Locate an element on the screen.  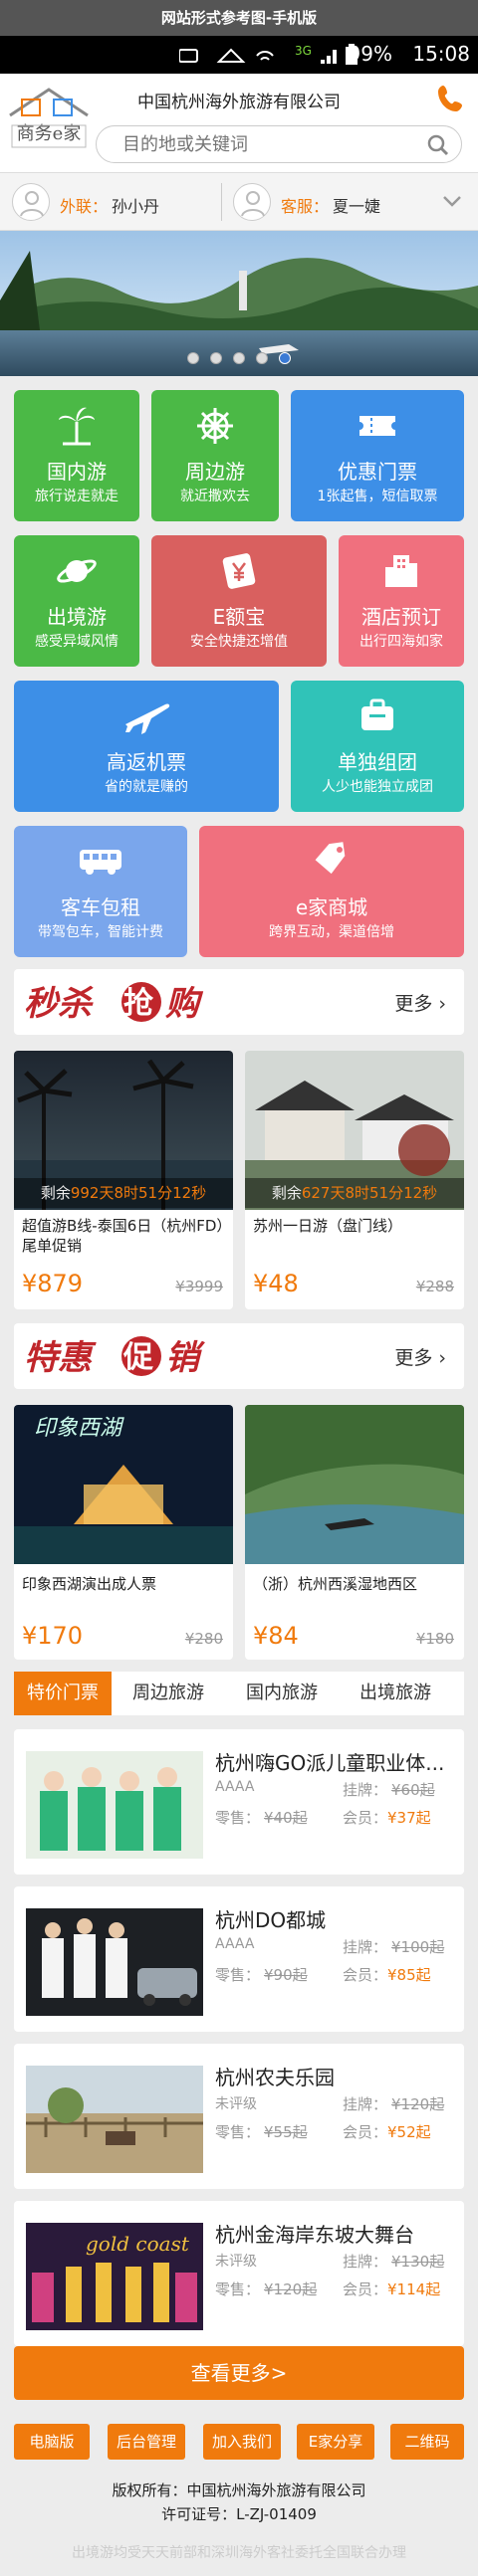
product-price: ¥84 is located at coordinates (276, 1636).